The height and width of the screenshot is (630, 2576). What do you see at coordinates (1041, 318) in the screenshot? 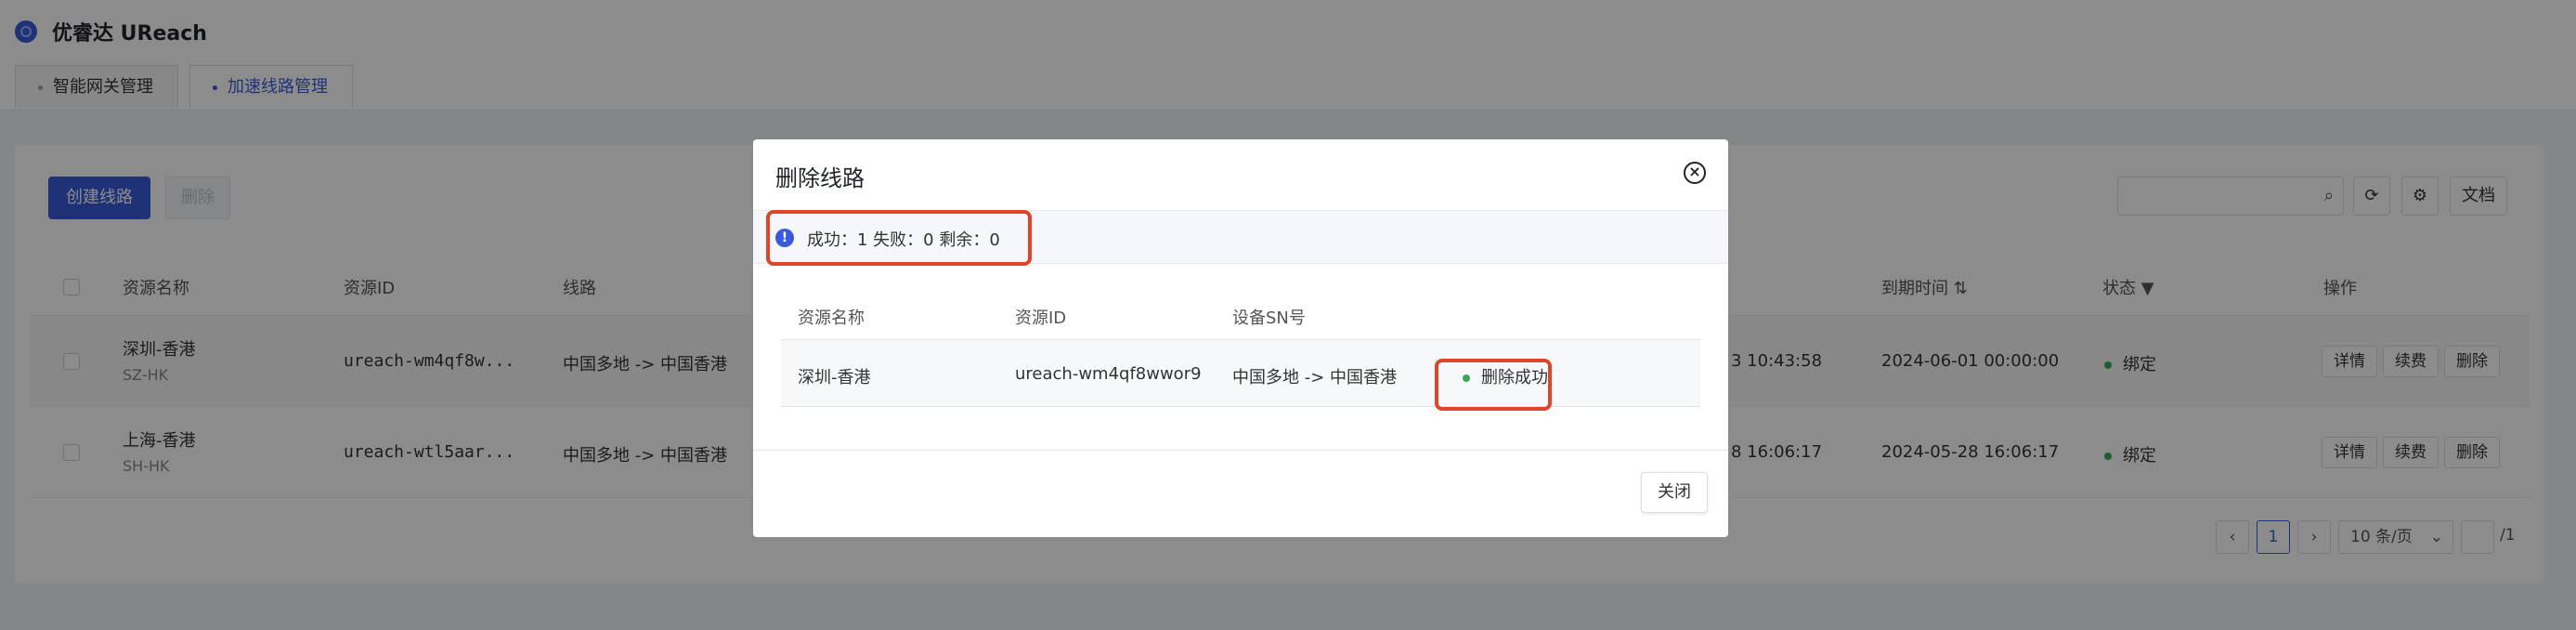
I see `column-header: 资源ID` at bounding box center [1041, 318].